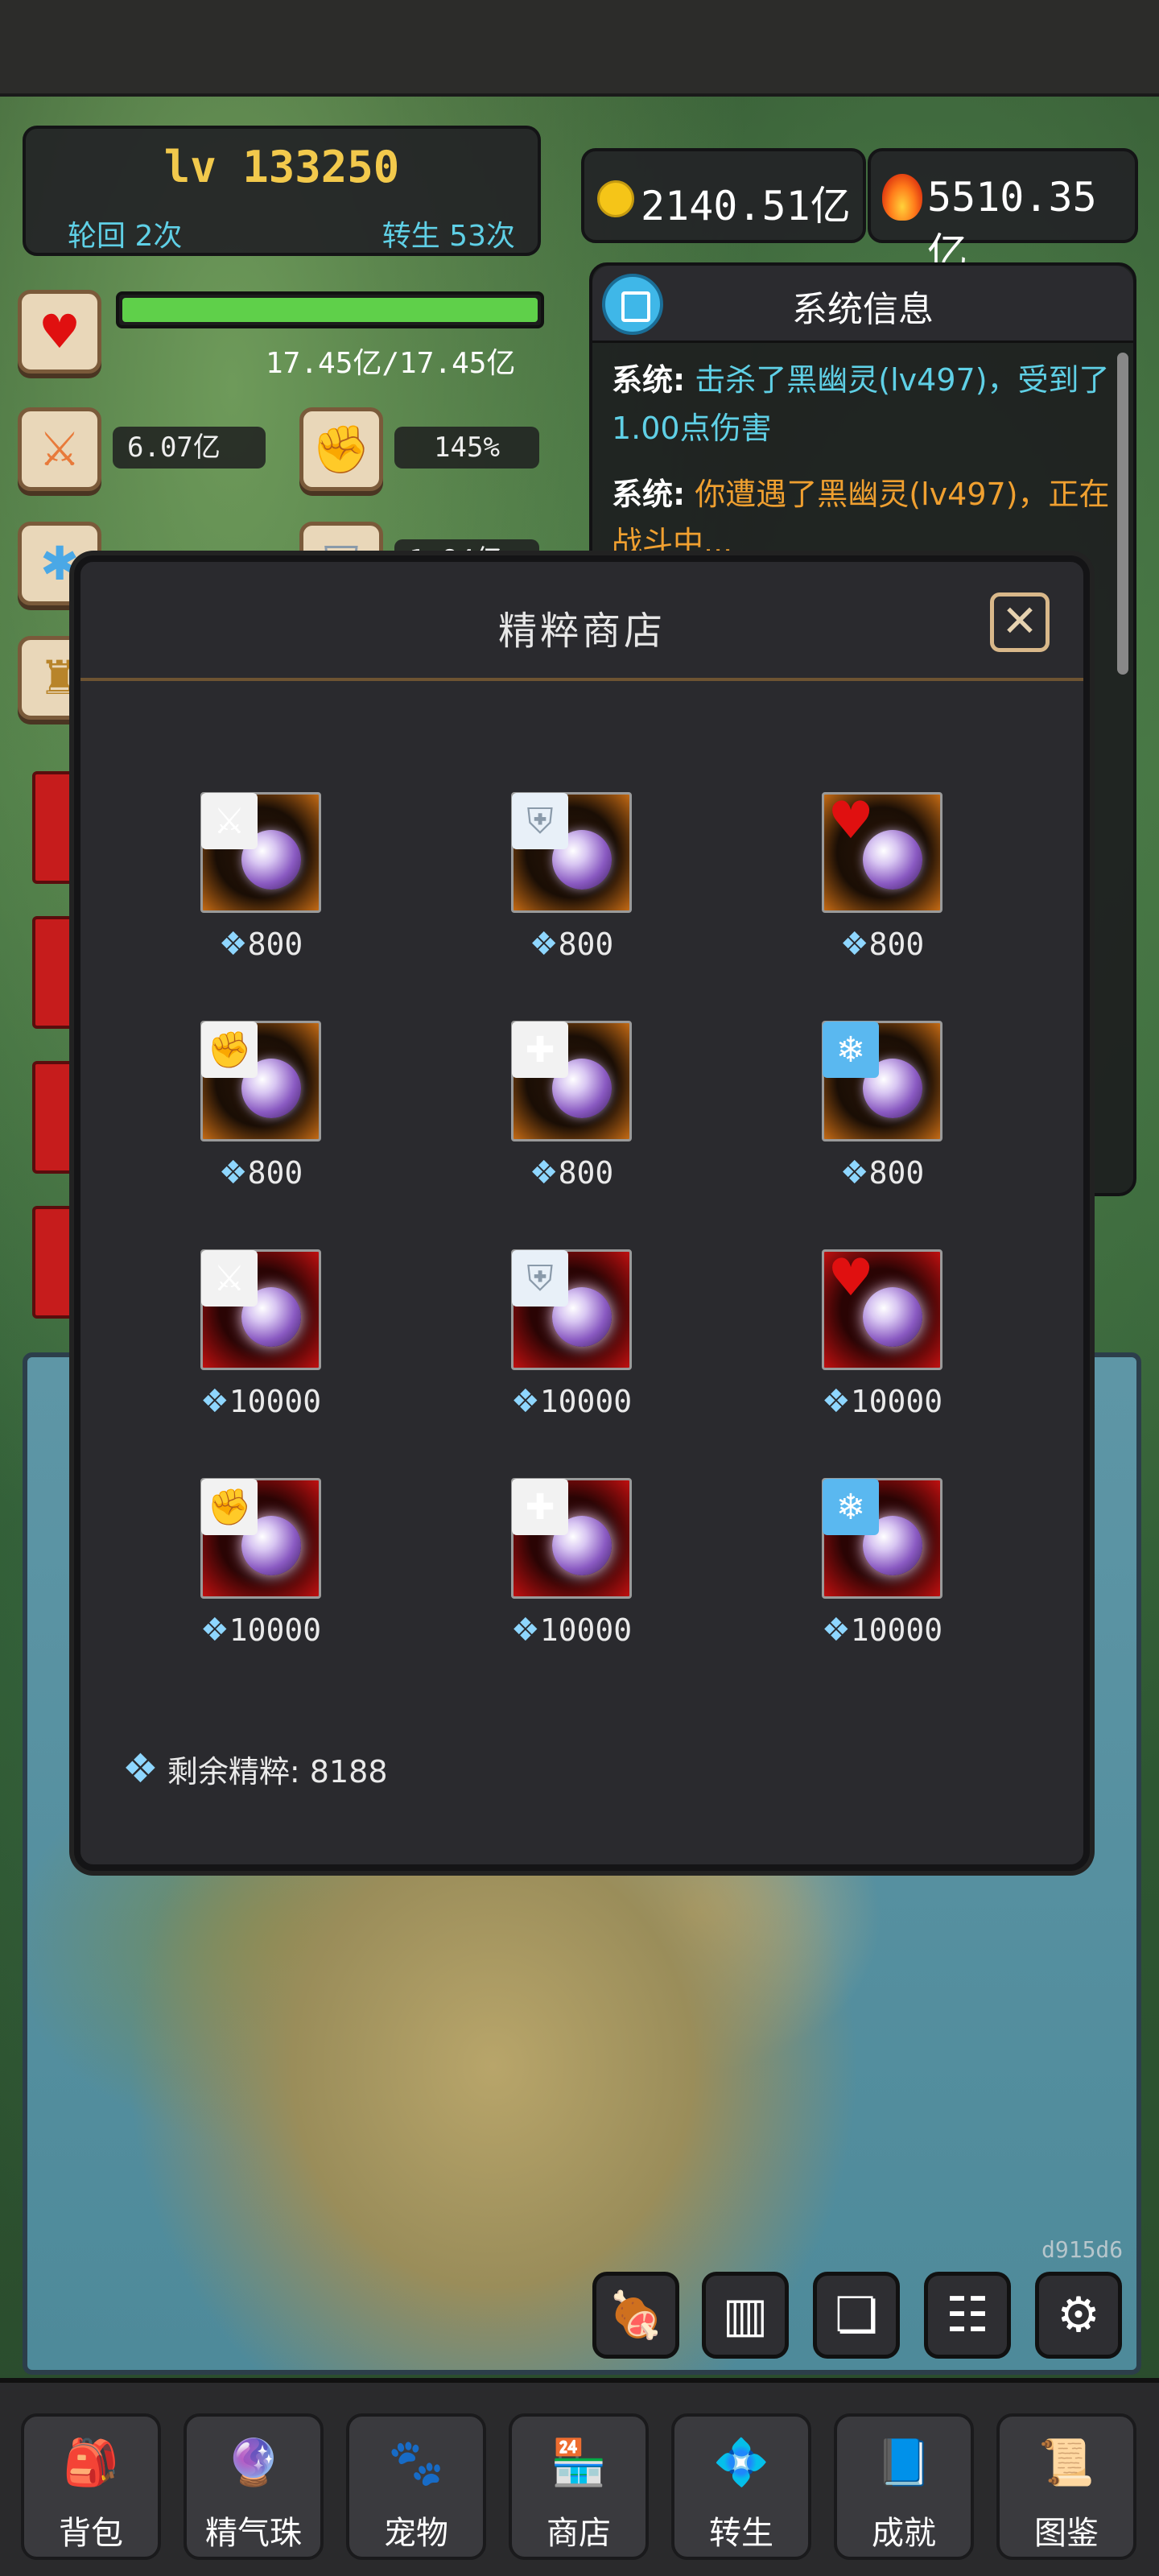 This screenshot has width=1159, height=2576. I want to click on sword-icon: ⚔, so click(59, 449).